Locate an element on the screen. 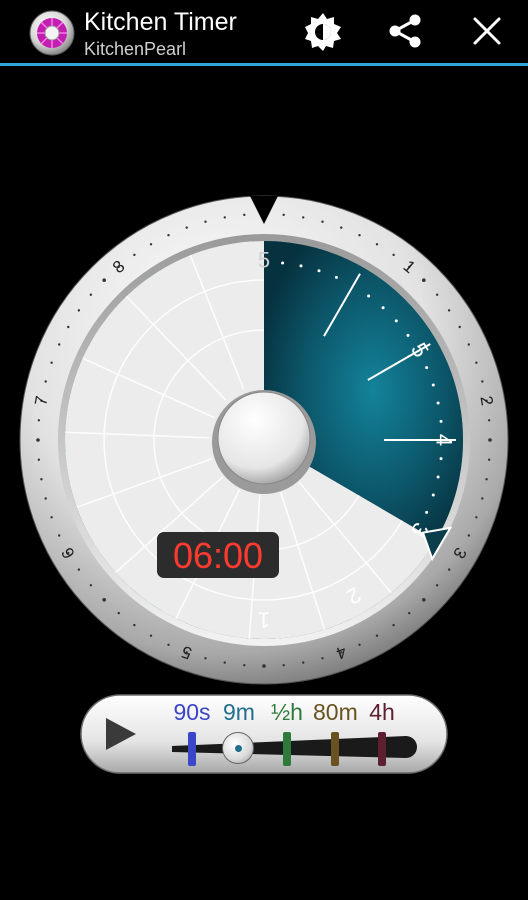  app-title: Kitchen Timer is located at coordinates (160, 22).